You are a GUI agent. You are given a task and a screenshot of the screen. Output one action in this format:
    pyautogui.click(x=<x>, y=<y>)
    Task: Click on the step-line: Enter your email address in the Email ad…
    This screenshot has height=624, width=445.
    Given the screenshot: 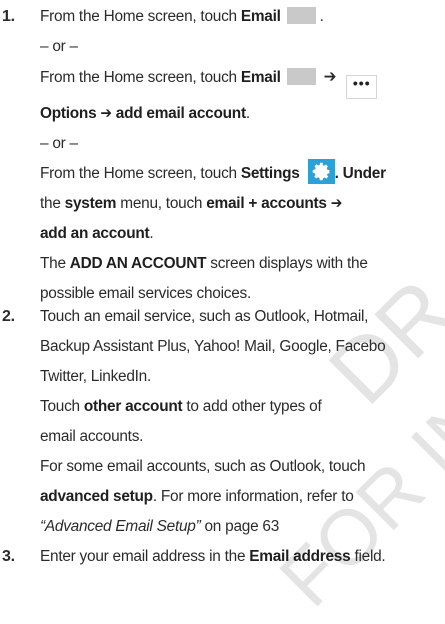 What is the action you would take?
    pyautogui.click(x=213, y=556)
    